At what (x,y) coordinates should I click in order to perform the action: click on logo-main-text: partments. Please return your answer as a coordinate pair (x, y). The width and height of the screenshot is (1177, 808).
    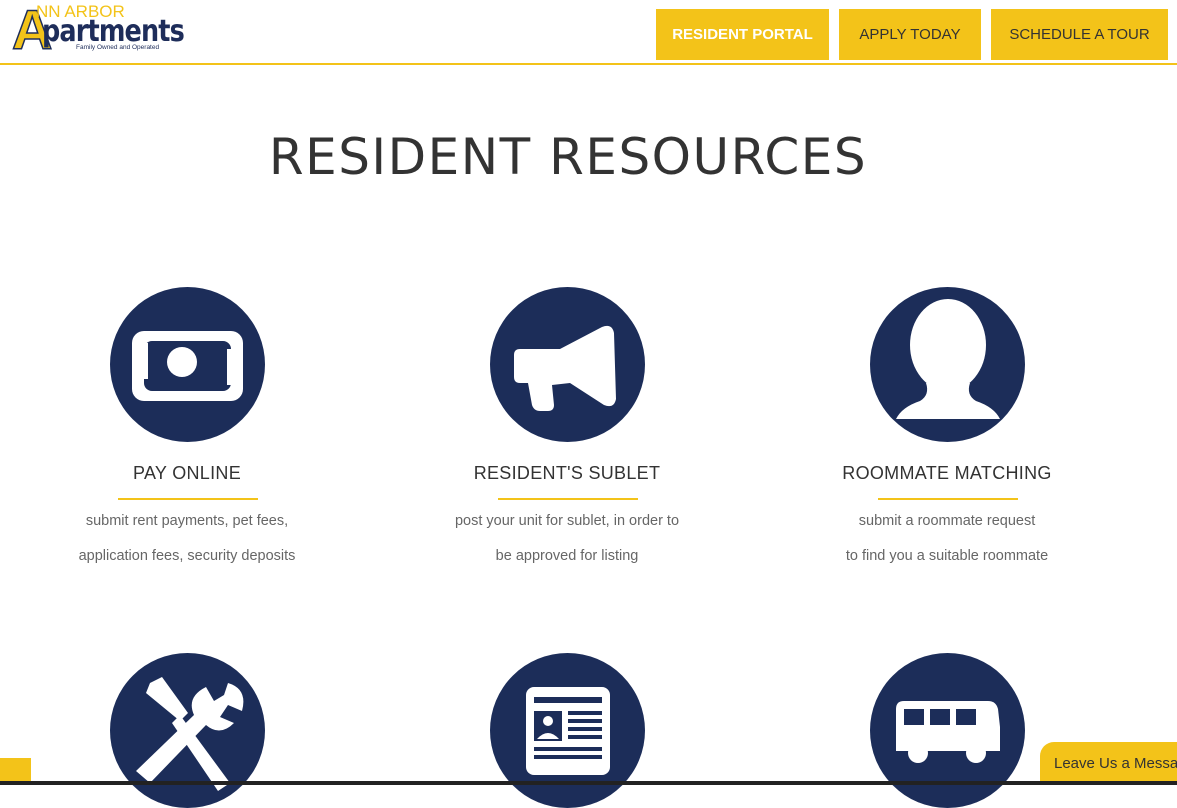
    Looking at the image, I should click on (113, 31).